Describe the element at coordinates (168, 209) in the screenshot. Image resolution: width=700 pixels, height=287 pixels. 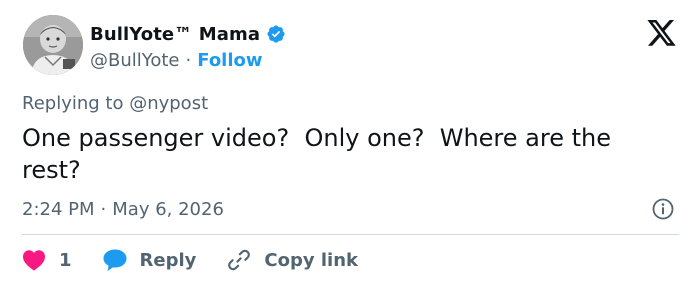
I see `tweet-date: May 6, 2026` at that location.